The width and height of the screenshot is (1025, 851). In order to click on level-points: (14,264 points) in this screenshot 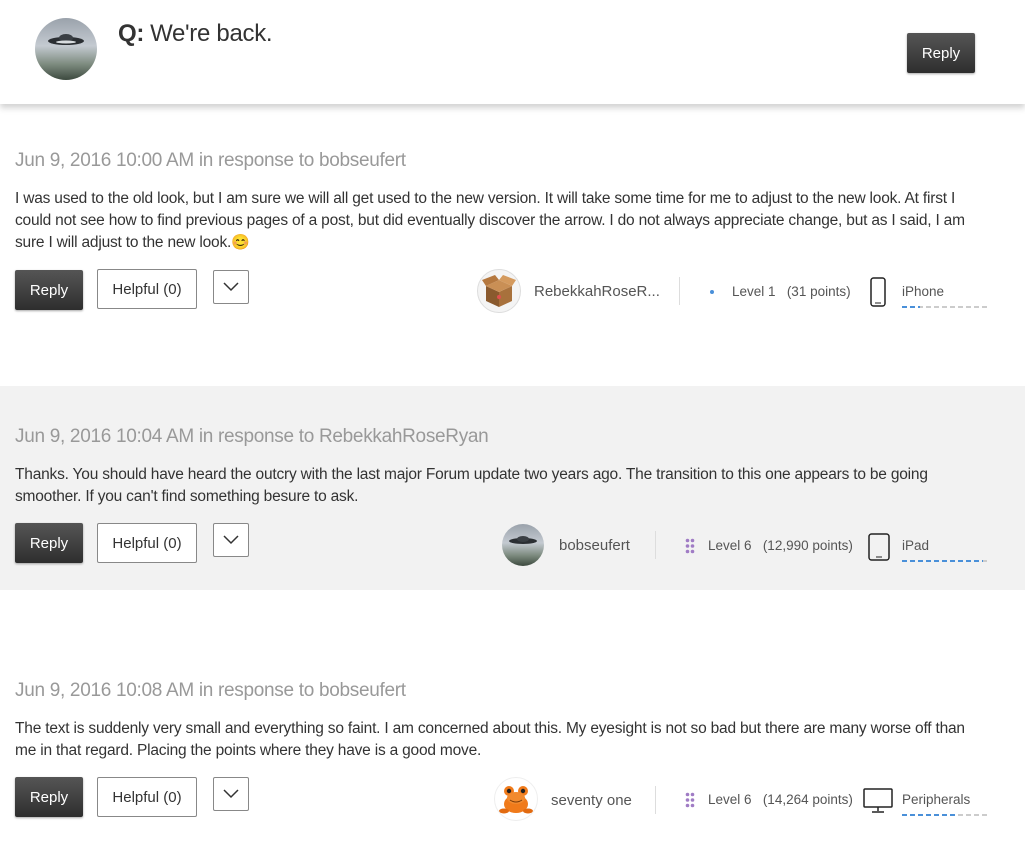, I will do `click(807, 799)`.